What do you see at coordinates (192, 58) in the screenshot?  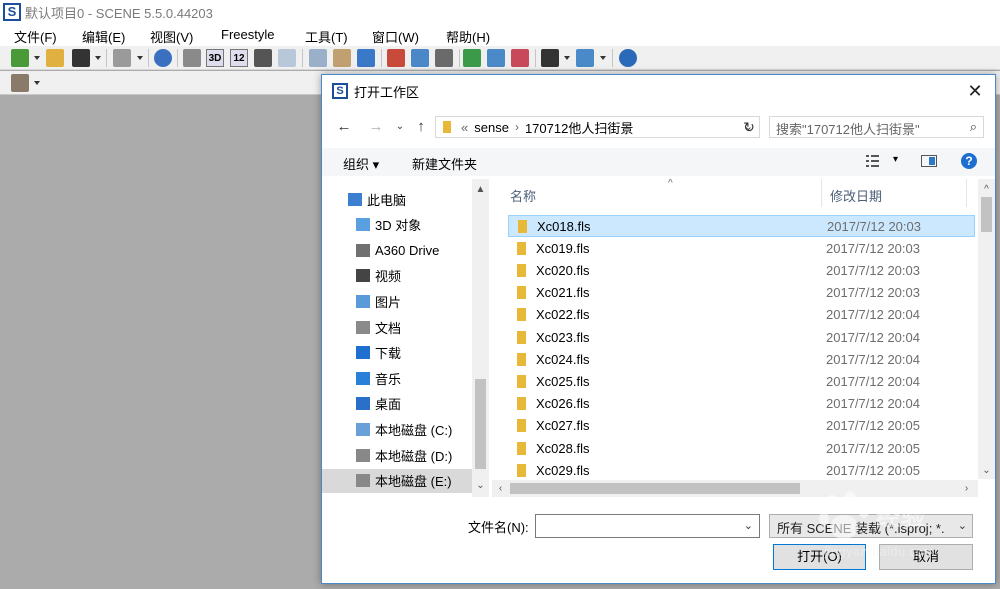 I see `scan-view-icon` at bounding box center [192, 58].